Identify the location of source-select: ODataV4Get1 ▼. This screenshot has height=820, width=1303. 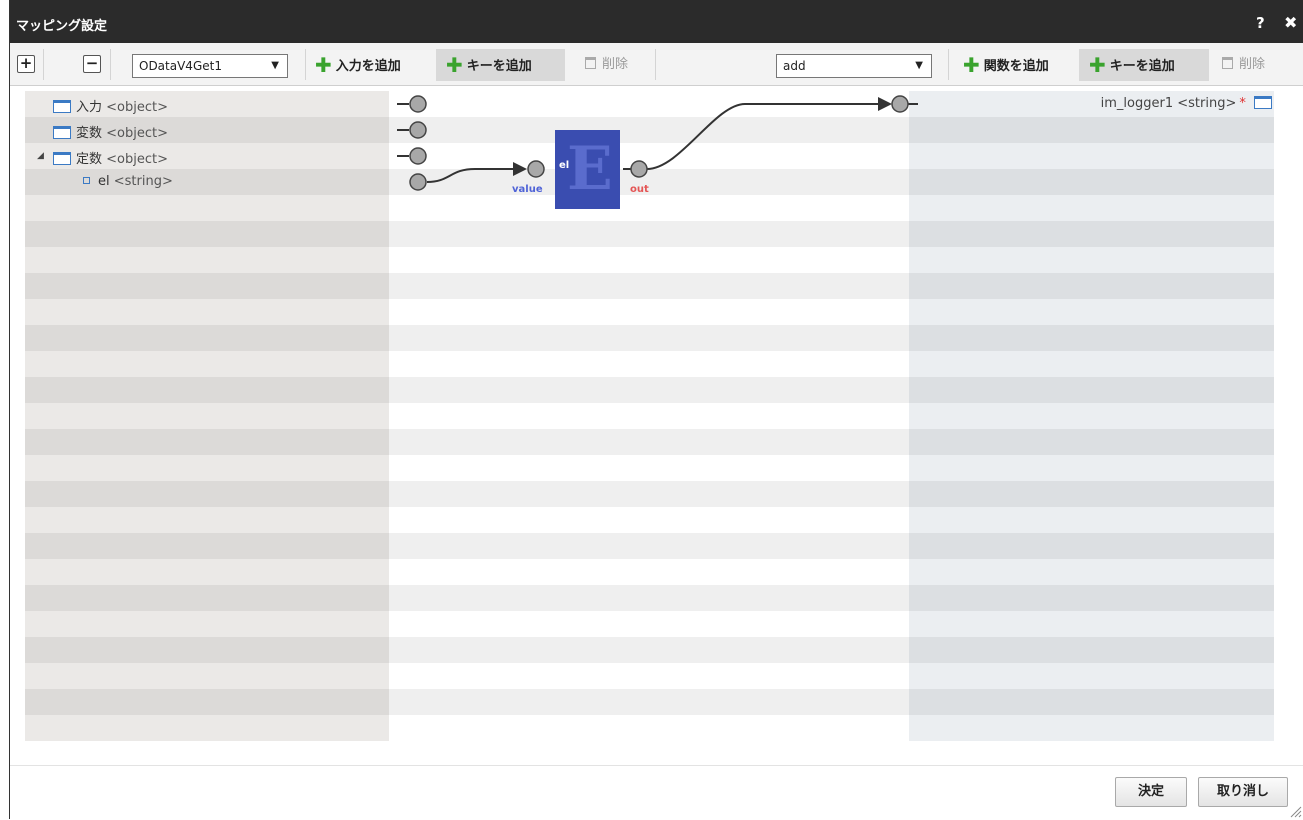
(210, 66).